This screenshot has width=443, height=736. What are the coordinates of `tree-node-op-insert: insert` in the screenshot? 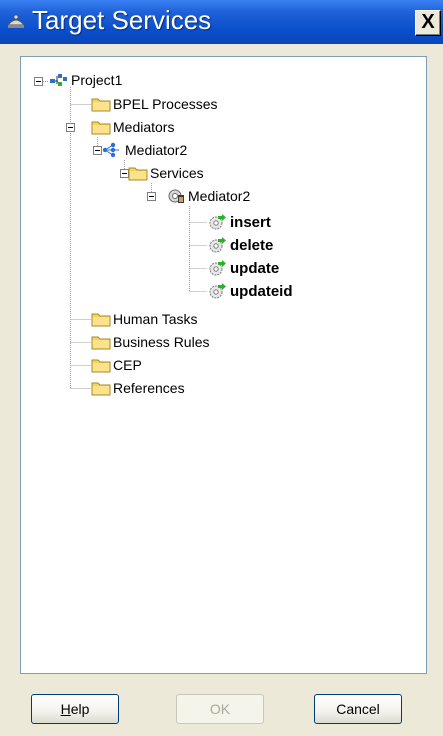 It's located at (267, 223).